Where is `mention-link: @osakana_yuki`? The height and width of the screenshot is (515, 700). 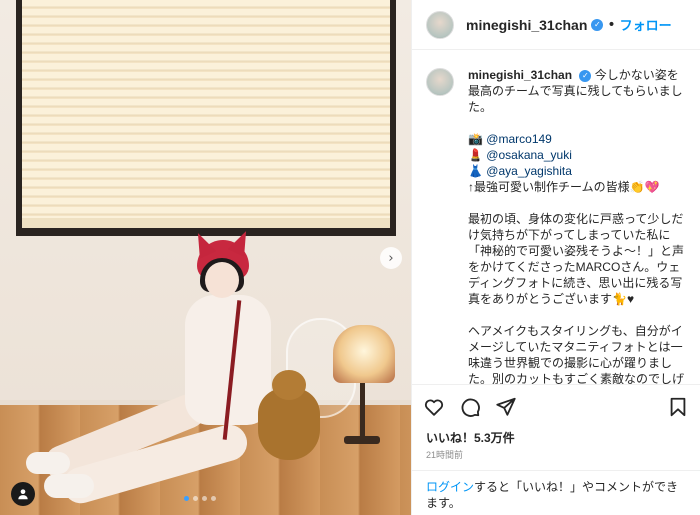 mention-link: @osakana_yuki is located at coordinates (529, 155).